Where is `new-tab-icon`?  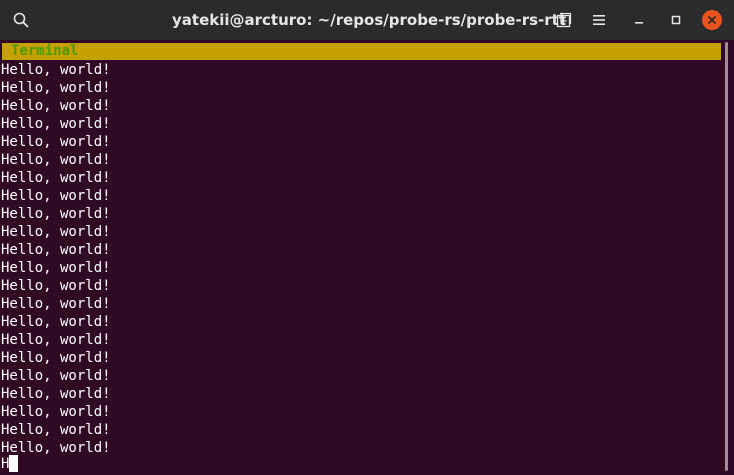
new-tab-icon is located at coordinates (564, 20).